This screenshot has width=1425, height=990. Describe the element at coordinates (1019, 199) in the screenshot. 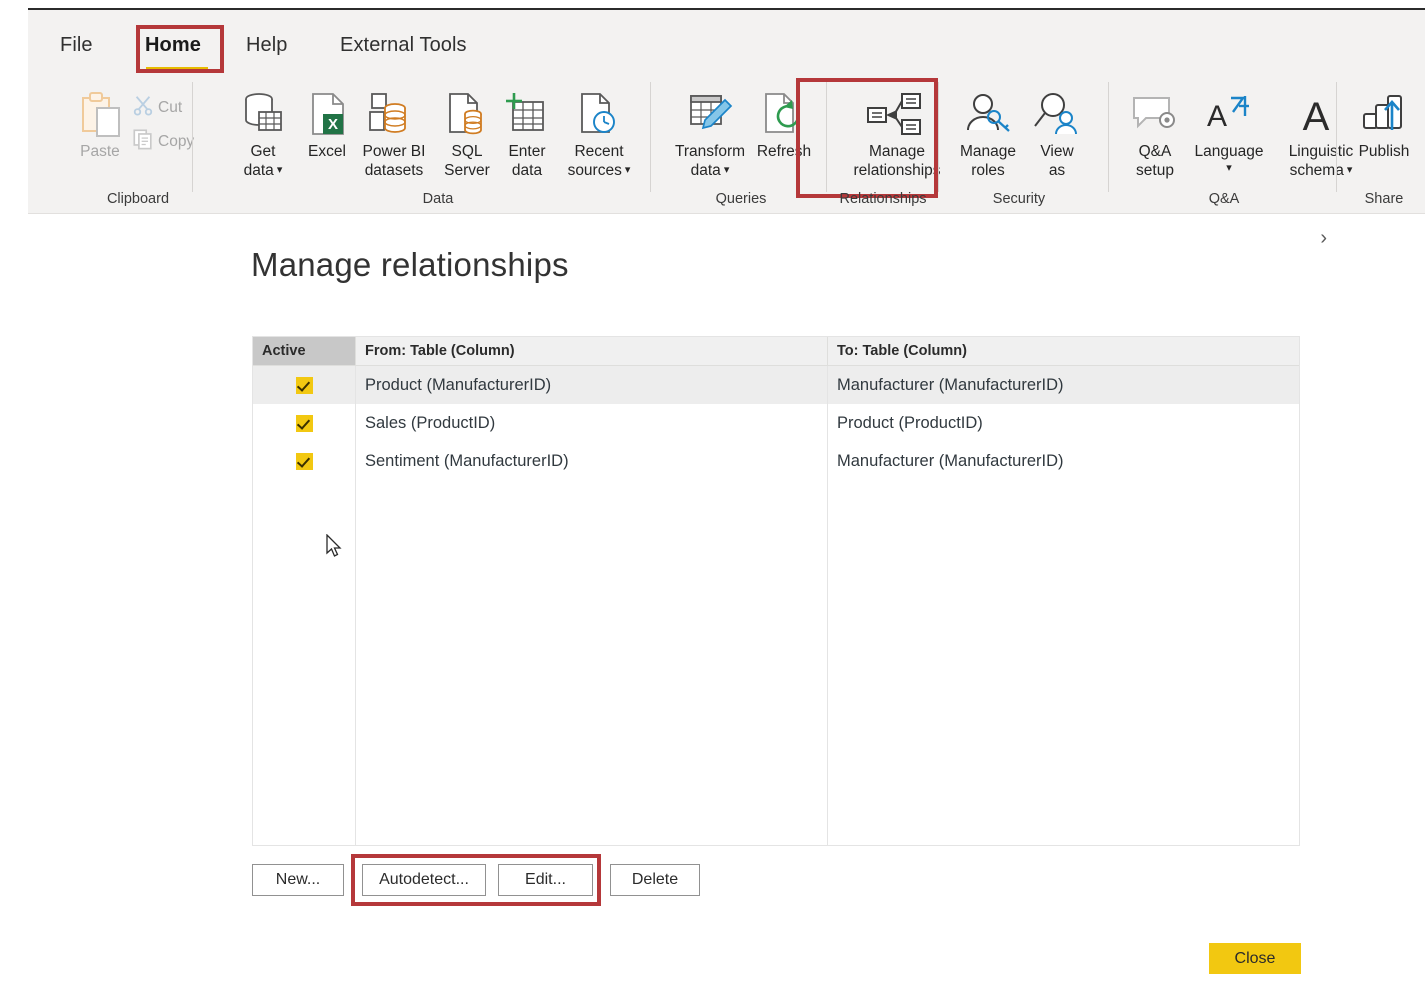

I see `group-label-security: Security` at that location.